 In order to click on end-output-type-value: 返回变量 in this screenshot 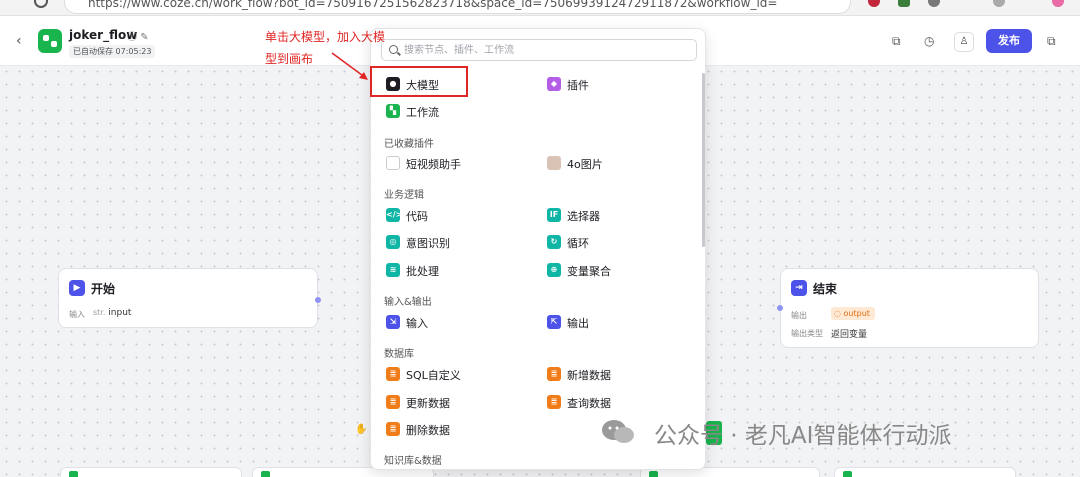, I will do `click(849, 335)`.